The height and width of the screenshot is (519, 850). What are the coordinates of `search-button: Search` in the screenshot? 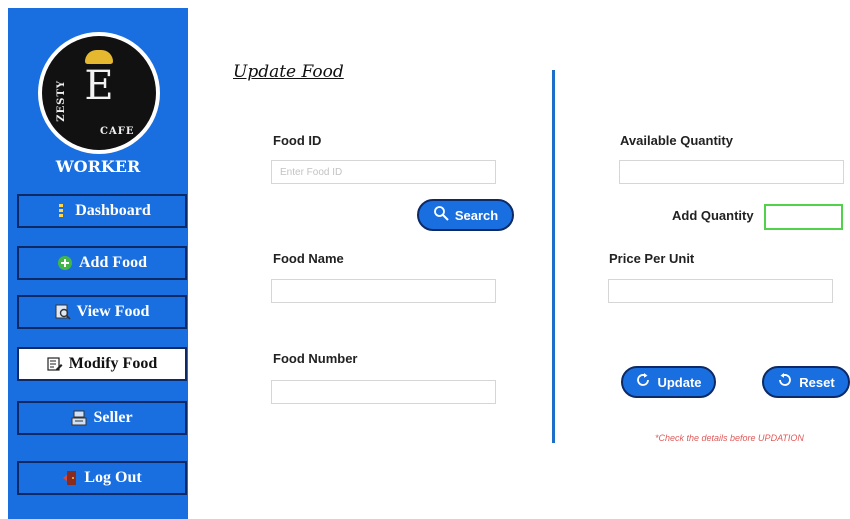 It's located at (465, 215).